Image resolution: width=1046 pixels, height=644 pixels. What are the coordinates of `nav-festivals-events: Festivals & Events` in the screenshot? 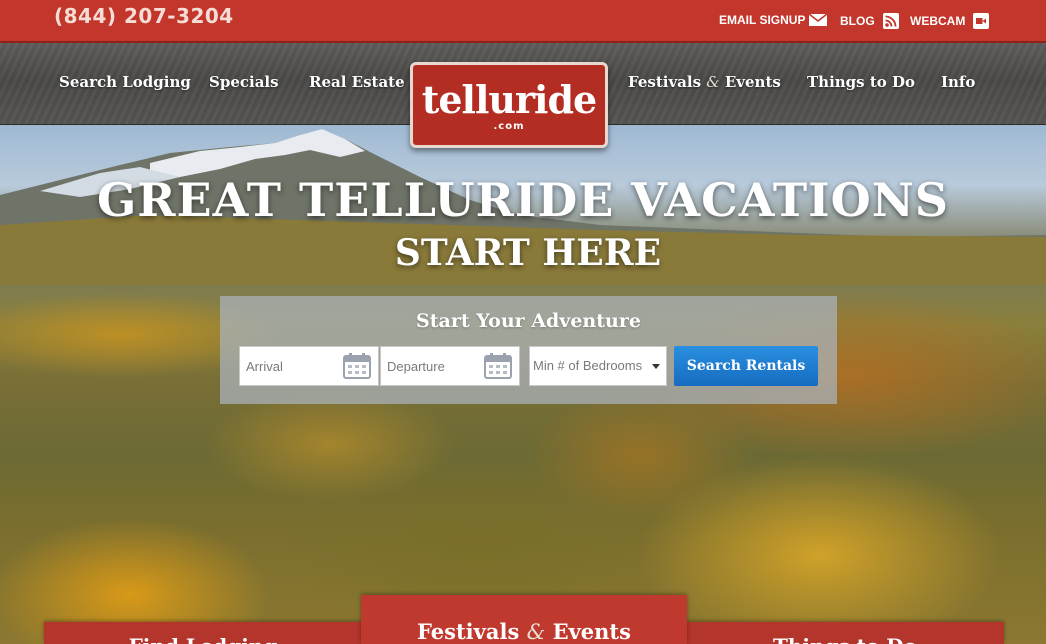 It's located at (704, 82).